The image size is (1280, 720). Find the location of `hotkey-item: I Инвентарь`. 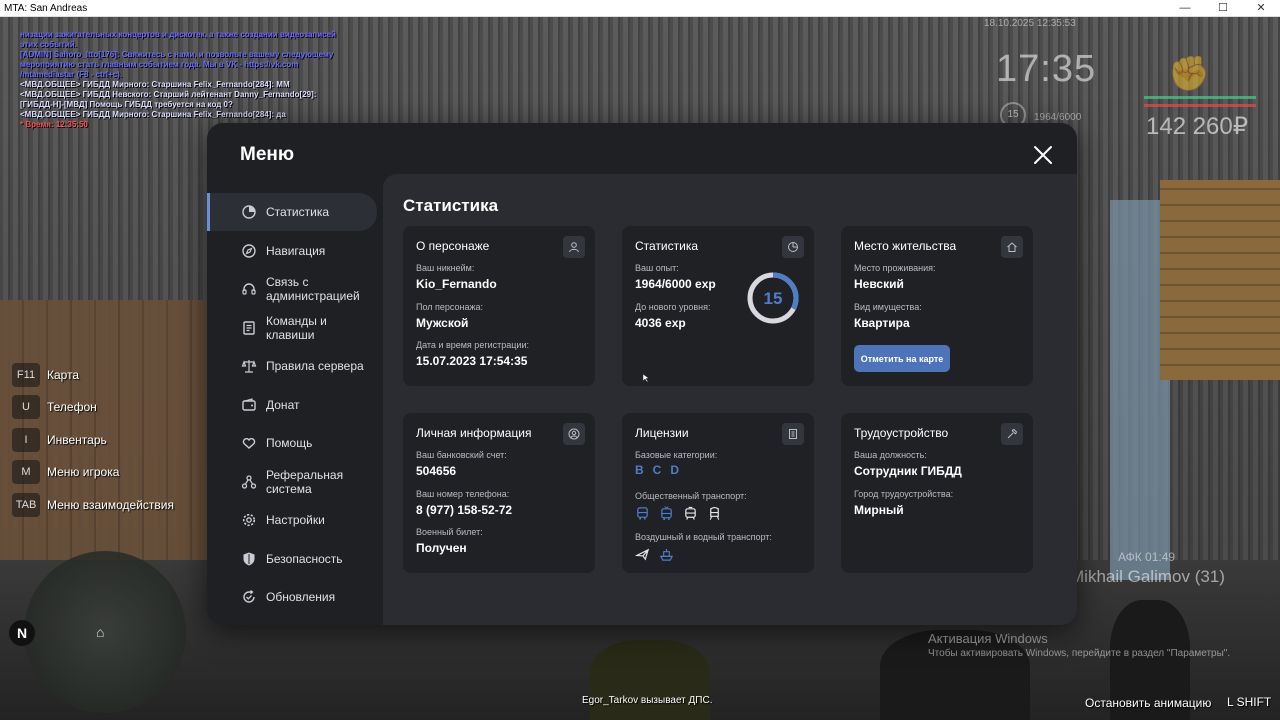

hotkey-item: I Инвентарь is located at coordinates (93, 439).